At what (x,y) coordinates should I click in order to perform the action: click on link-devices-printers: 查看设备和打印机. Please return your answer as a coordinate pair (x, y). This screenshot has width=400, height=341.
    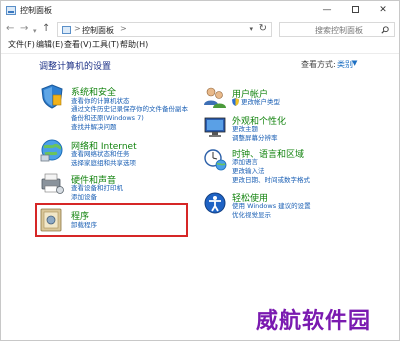
    Looking at the image, I should click on (97, 188).